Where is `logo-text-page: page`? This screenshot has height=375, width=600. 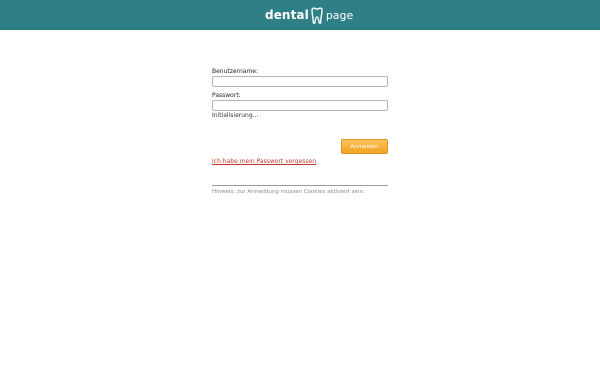 logo-text-page: page is located at coordinates (339, 15).